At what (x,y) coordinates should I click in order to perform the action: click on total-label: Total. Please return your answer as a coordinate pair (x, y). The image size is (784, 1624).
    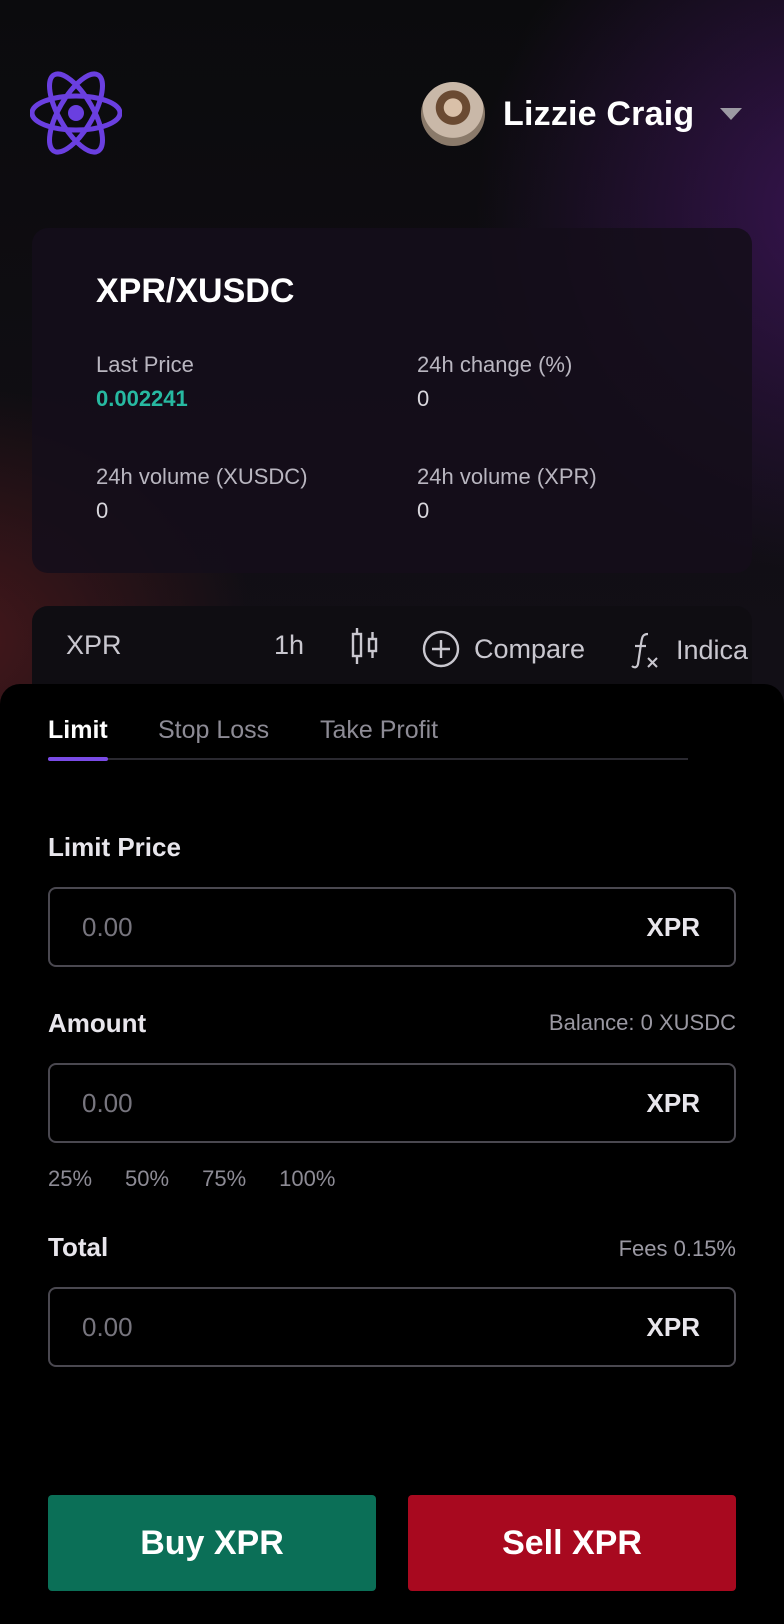
    Looking at the image, I should click on (78, 1247).